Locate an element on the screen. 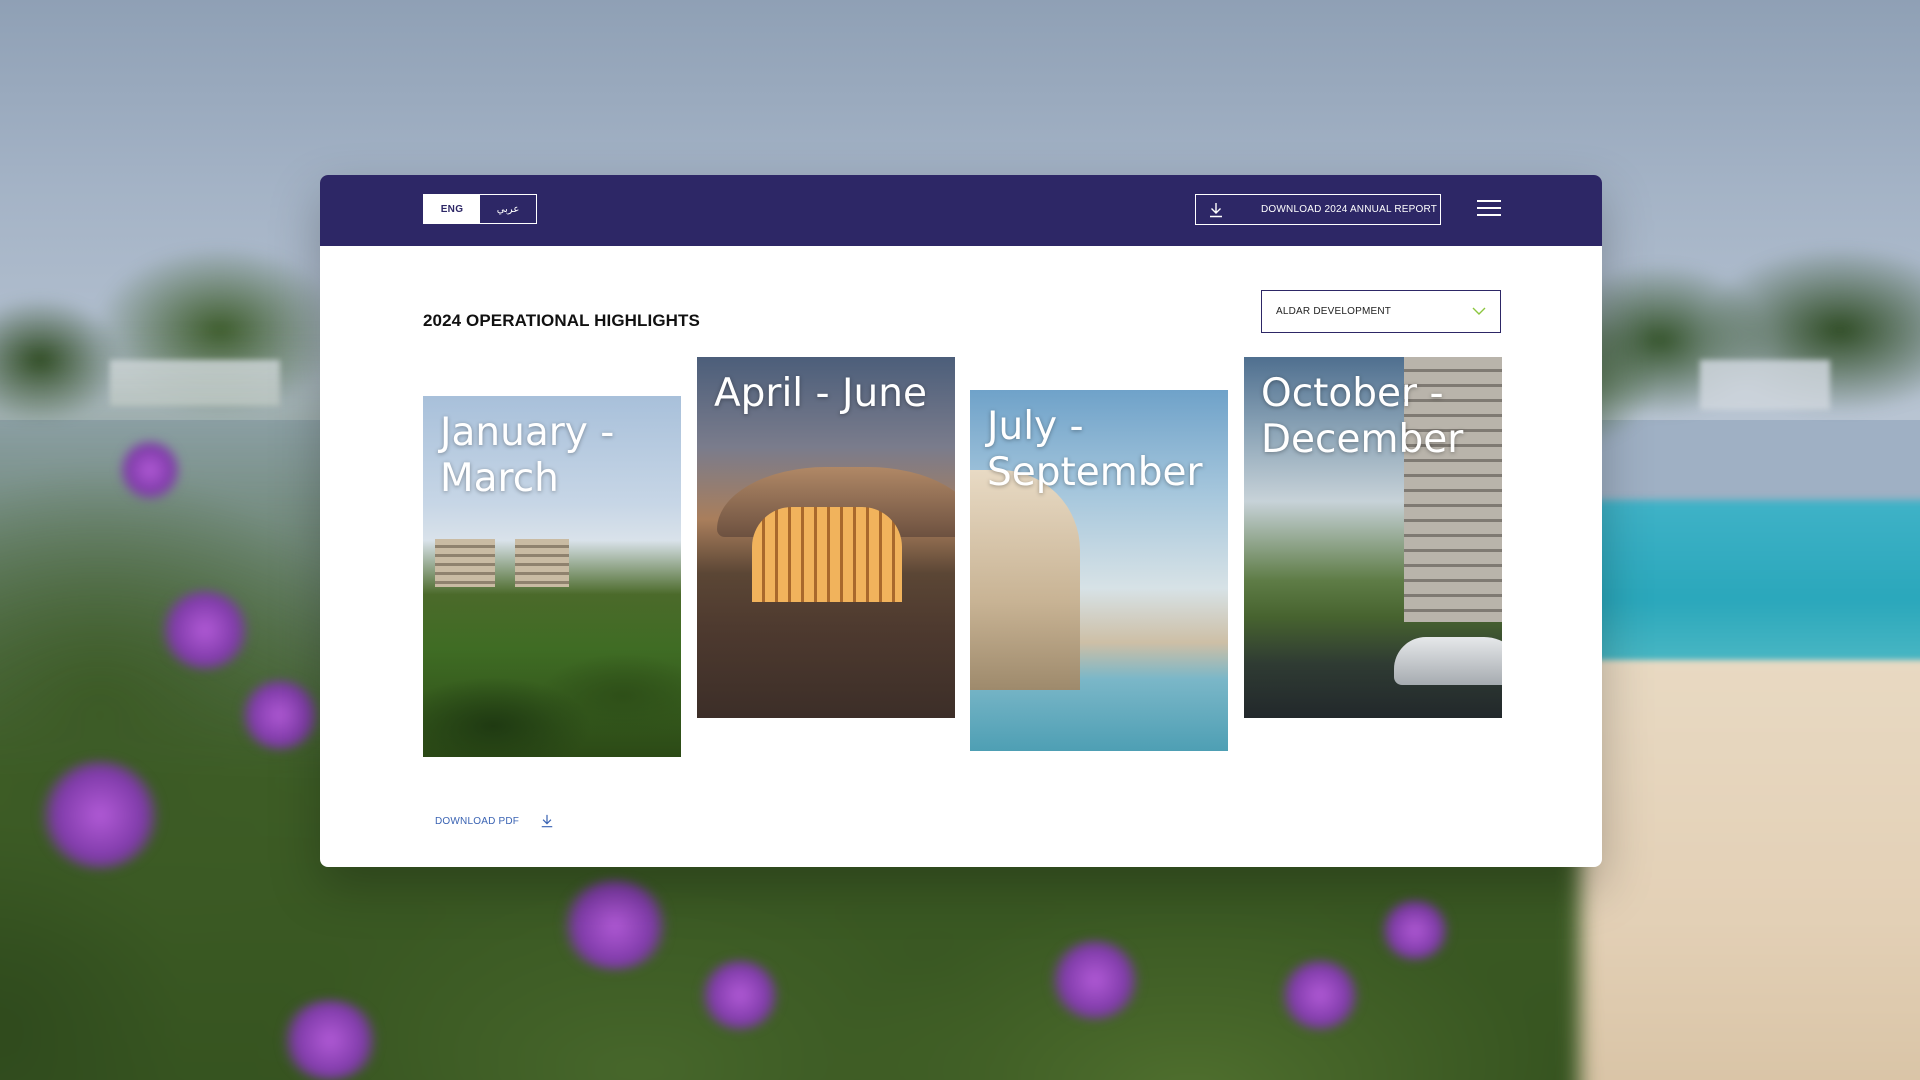 The image size is (1920, 1080). card-title: January - March is located at coordinates (527, 455).